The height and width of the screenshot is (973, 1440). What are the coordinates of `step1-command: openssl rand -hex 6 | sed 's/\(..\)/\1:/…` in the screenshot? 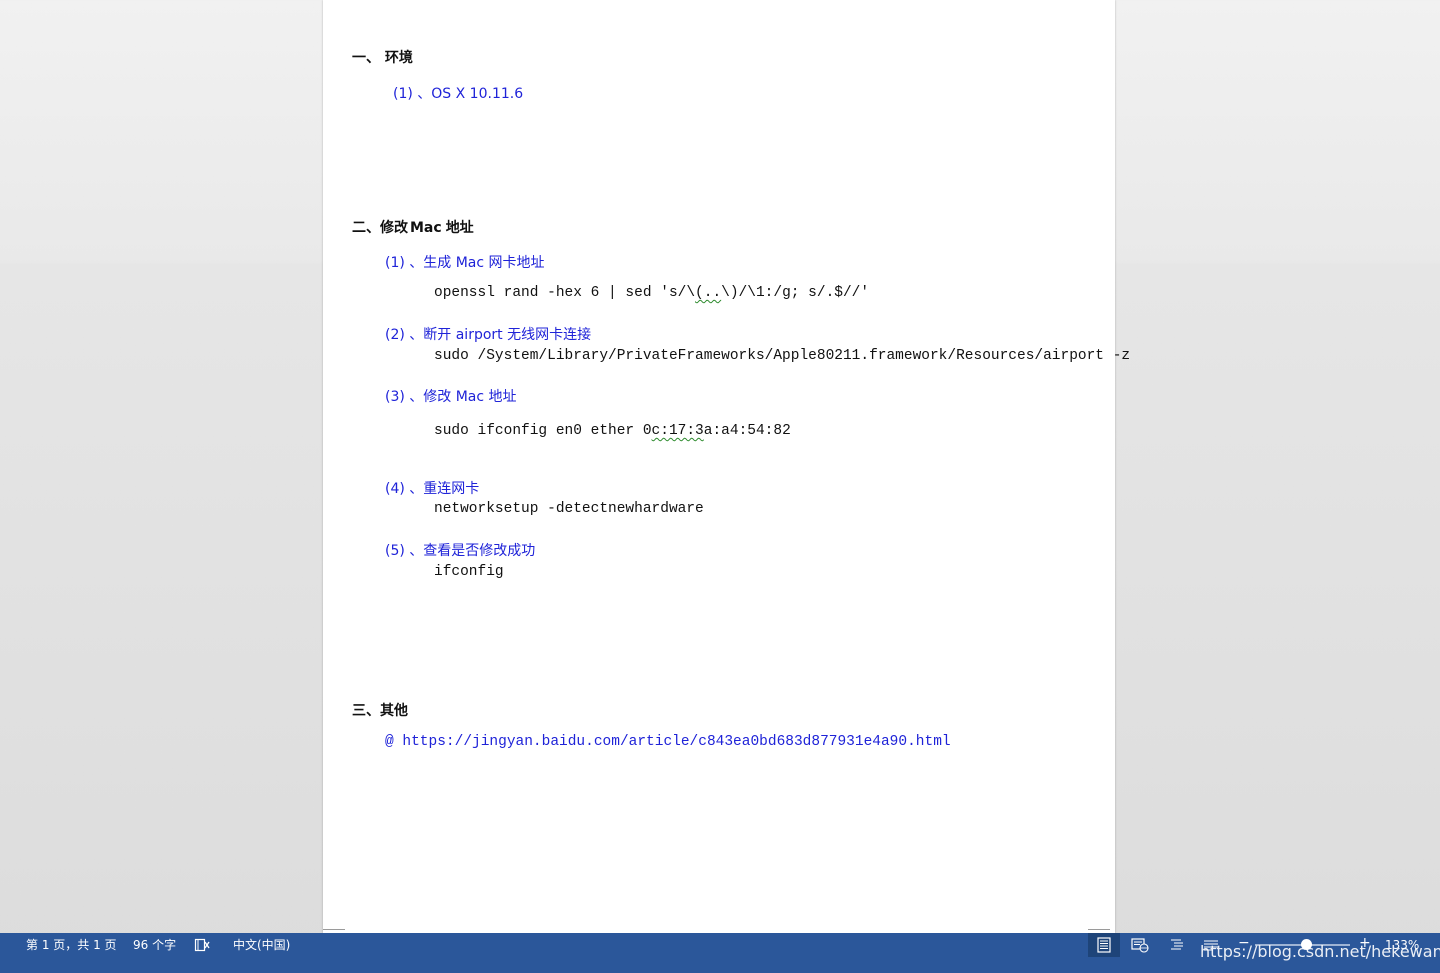 It's located at (651, 293).